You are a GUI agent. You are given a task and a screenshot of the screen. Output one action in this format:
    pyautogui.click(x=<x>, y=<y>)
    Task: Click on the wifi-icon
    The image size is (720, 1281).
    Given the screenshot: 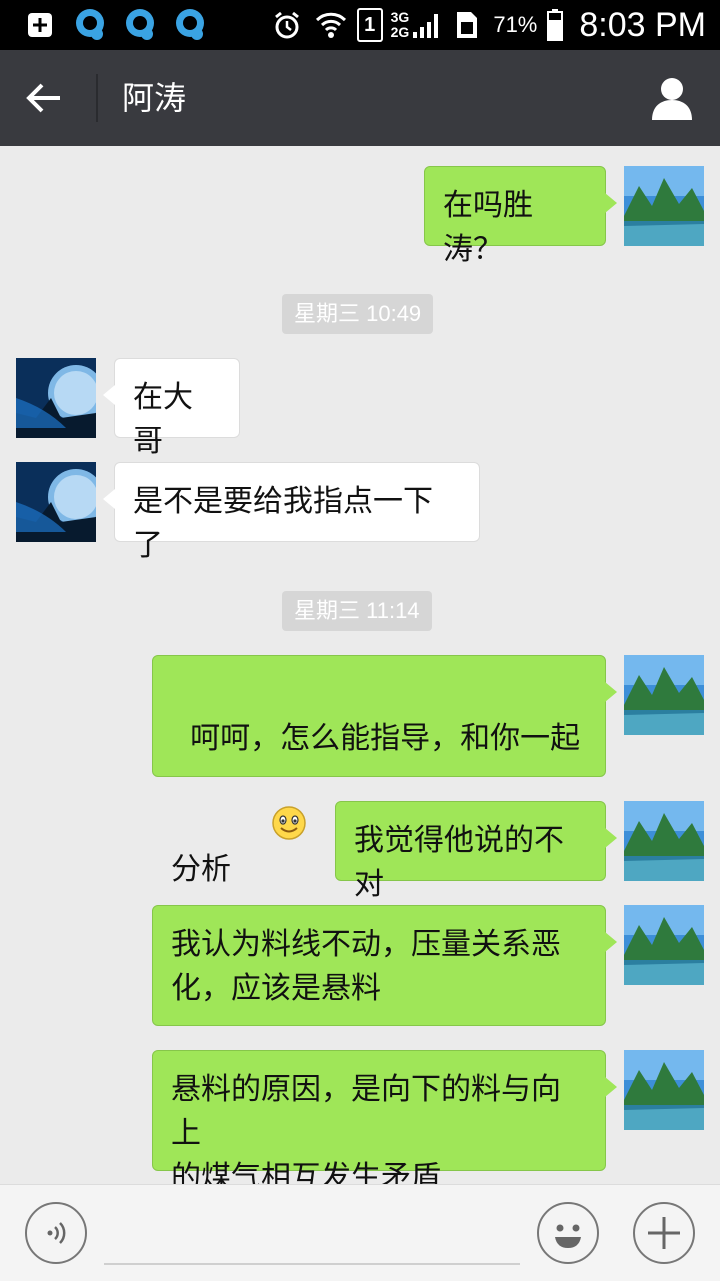 What is the action you would take?
    pyautogui.click(x=331, y=25)
    